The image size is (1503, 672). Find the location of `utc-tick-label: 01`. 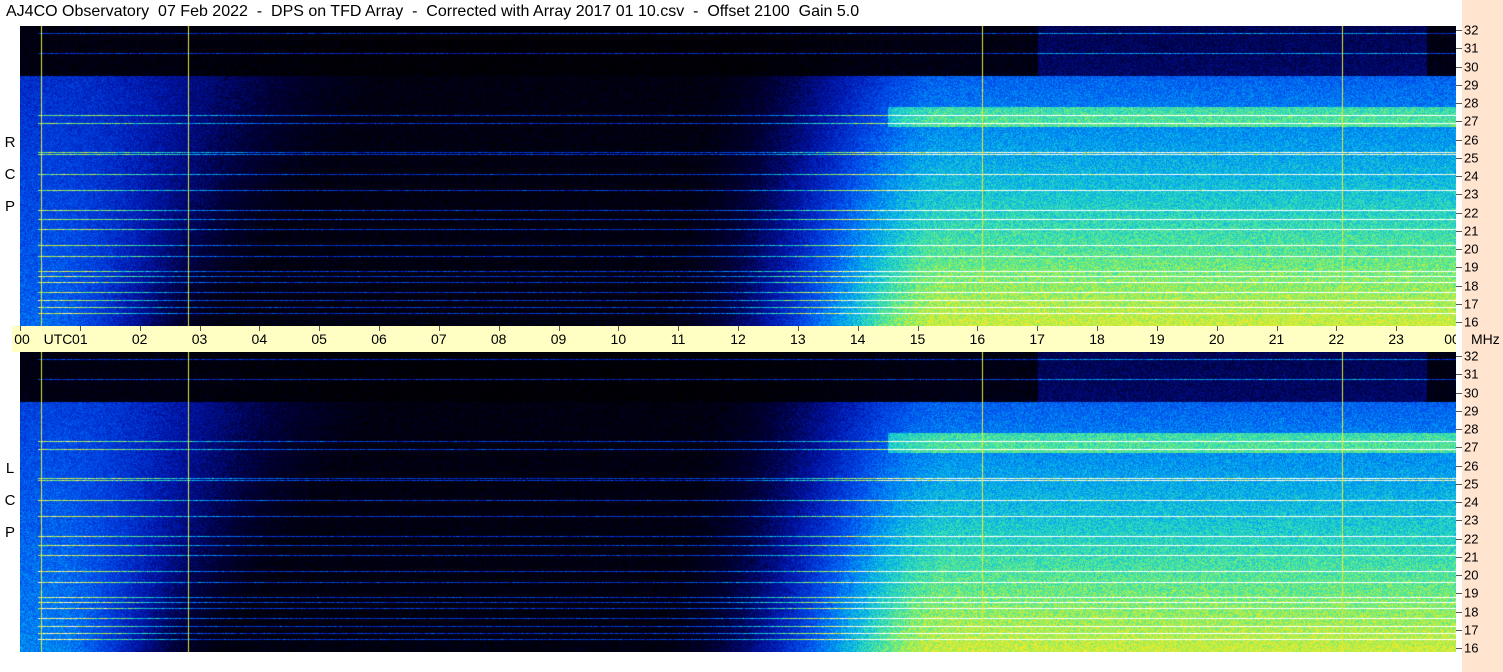

utc-tick-label: 01 is located at coordinates (80, 339).